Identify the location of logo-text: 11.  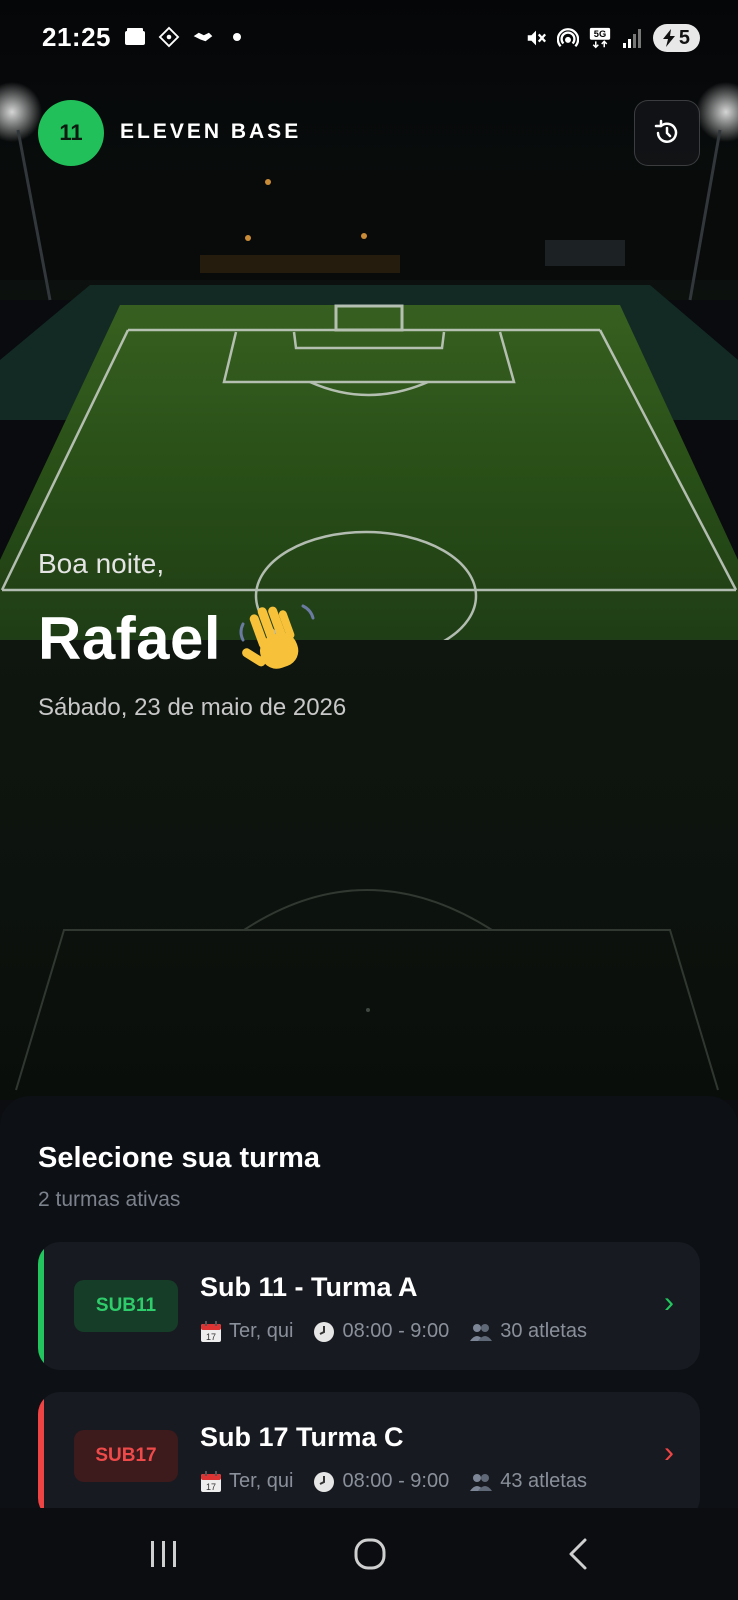
(71, 132).